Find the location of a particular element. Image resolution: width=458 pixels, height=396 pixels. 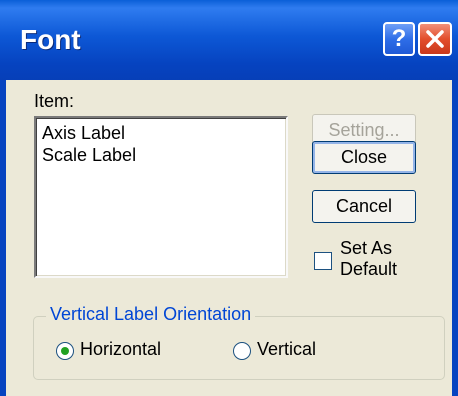

horizontal-radio is located at coordinates (65, 351).